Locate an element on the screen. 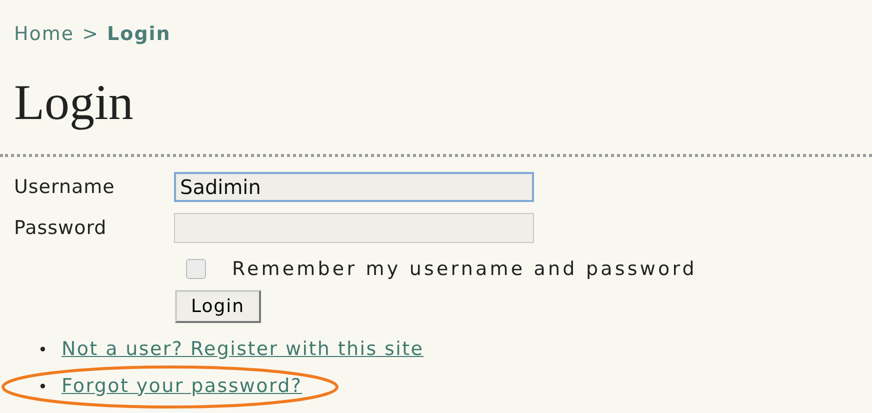 The width and height of the screenshot is (872, 413). checkbox is located at coordinates (196, 269).